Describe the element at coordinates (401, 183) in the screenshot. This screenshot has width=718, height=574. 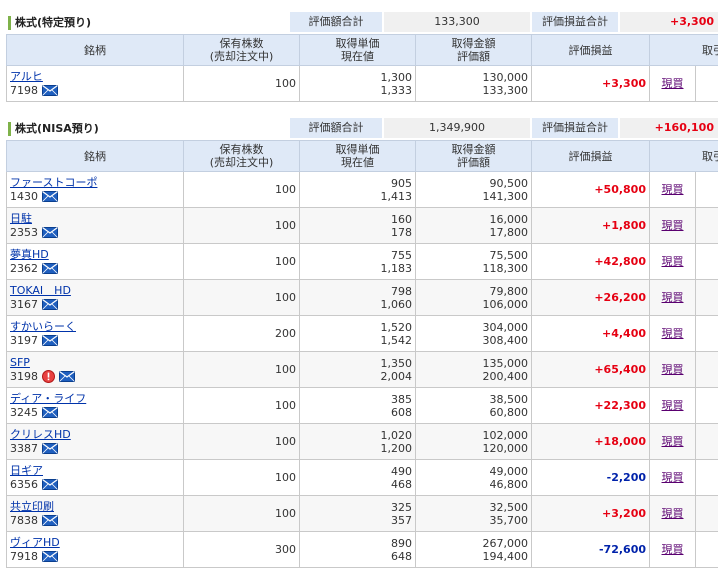
I see `cost-price: 905` at that location.